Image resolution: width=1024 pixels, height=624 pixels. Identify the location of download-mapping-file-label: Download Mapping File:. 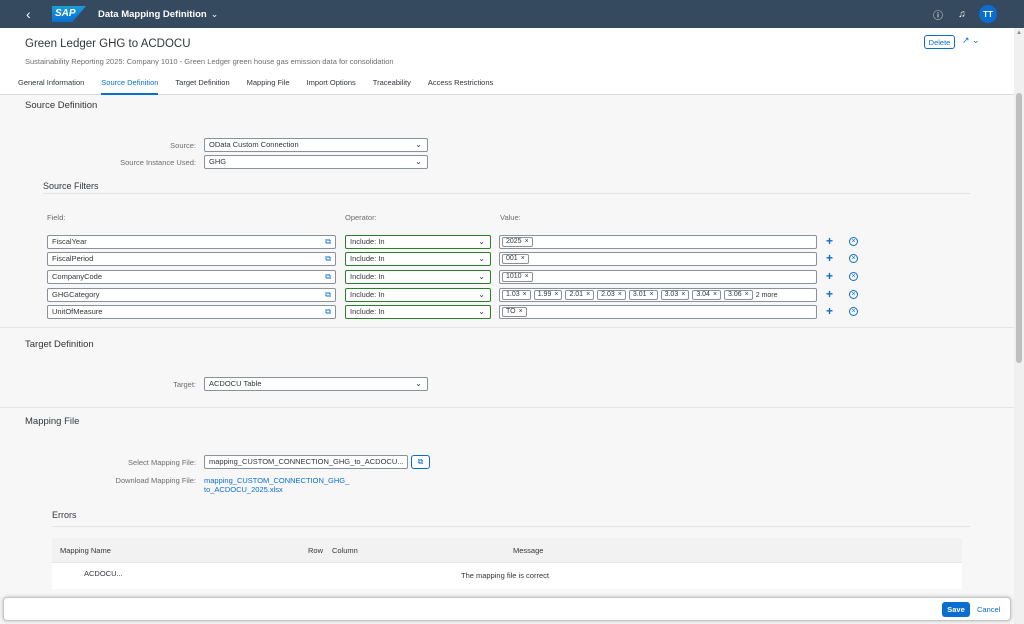
(155, 480).